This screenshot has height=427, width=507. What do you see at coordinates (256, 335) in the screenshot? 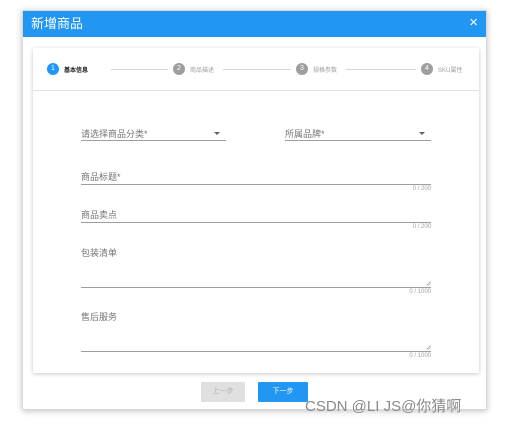
I see `after-sale-textarea: 售后服务 0 / 1000` at bounding box center [256, 335].